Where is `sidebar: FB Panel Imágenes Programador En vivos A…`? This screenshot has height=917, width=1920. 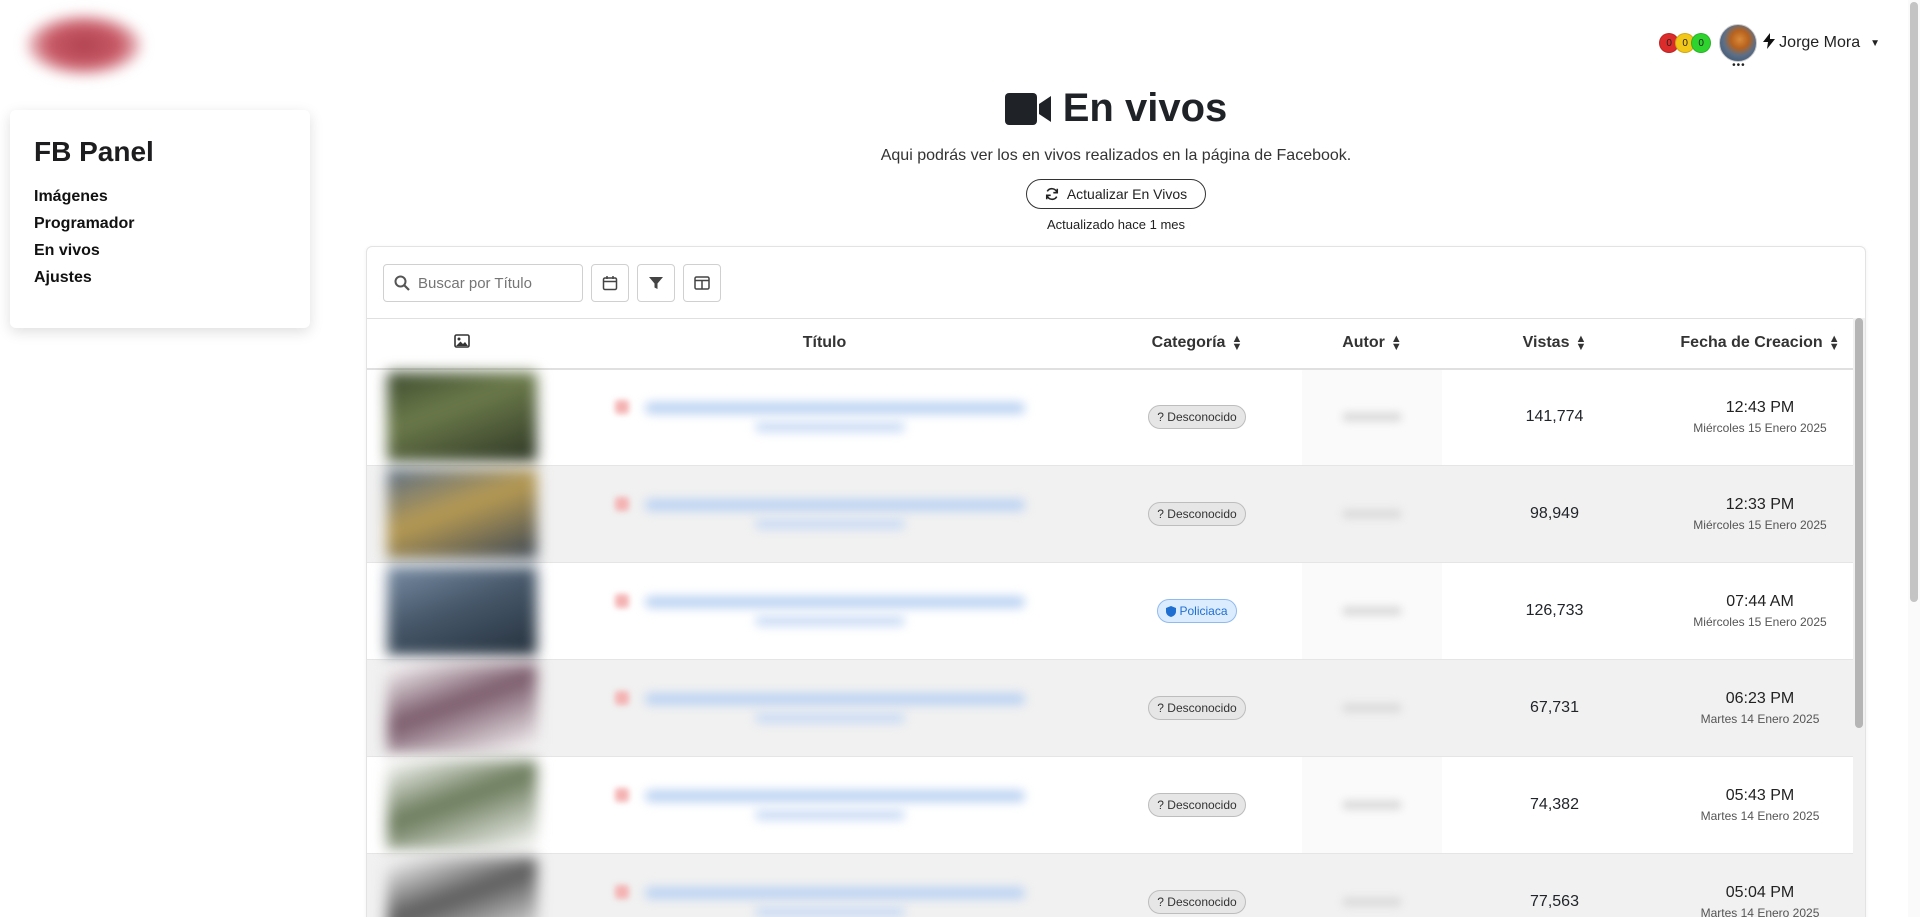
sidebar: FB Panel Imágenes Programador En vivos A… is located at coordinates (160, 219).